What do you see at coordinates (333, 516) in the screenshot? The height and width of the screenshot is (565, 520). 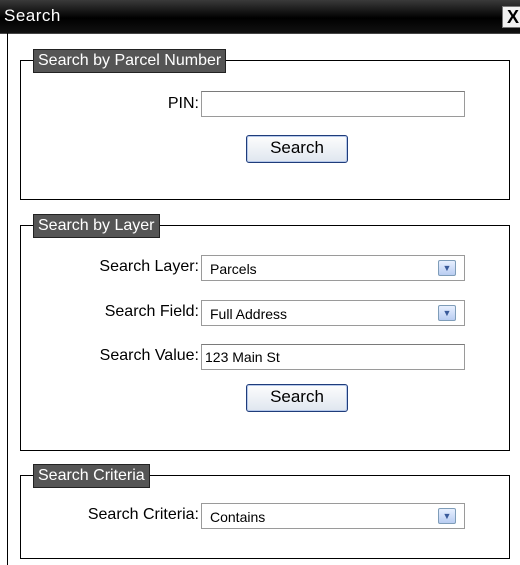 I see `search-criteria-select: Contains ▼` at bounding box center [333, 516].